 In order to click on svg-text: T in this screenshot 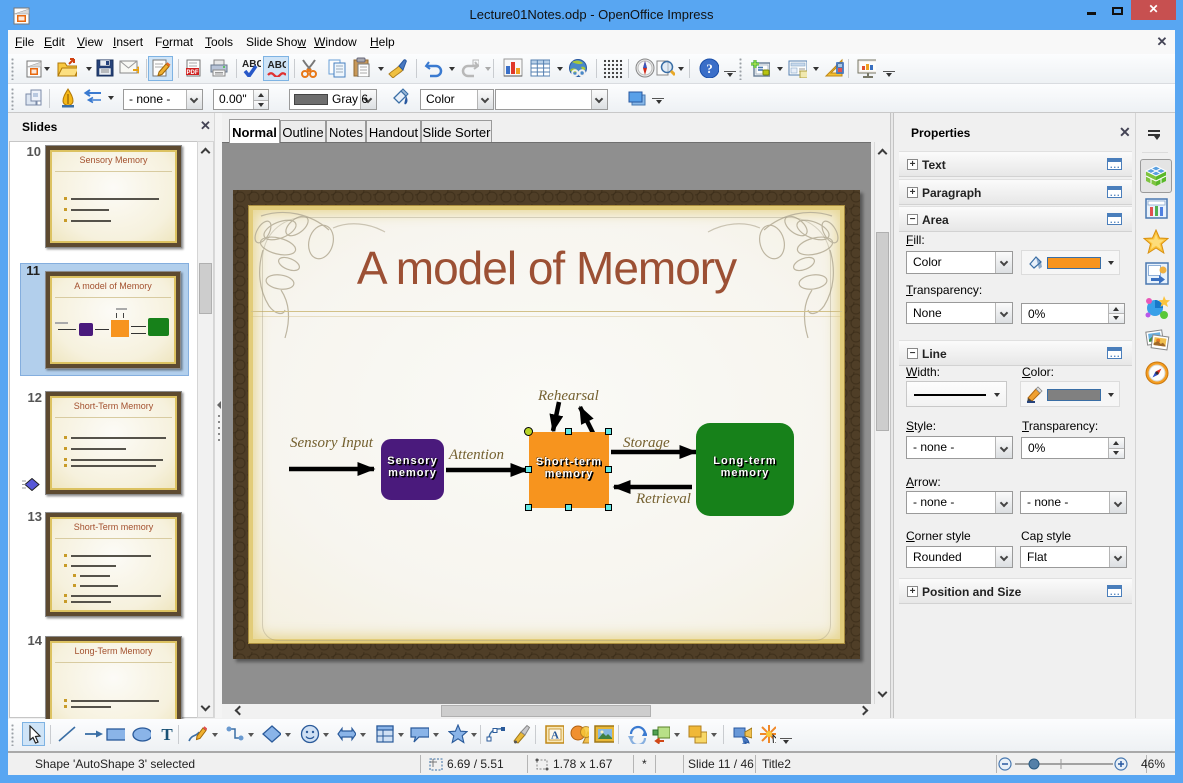, I will do `click(167, 734)`.